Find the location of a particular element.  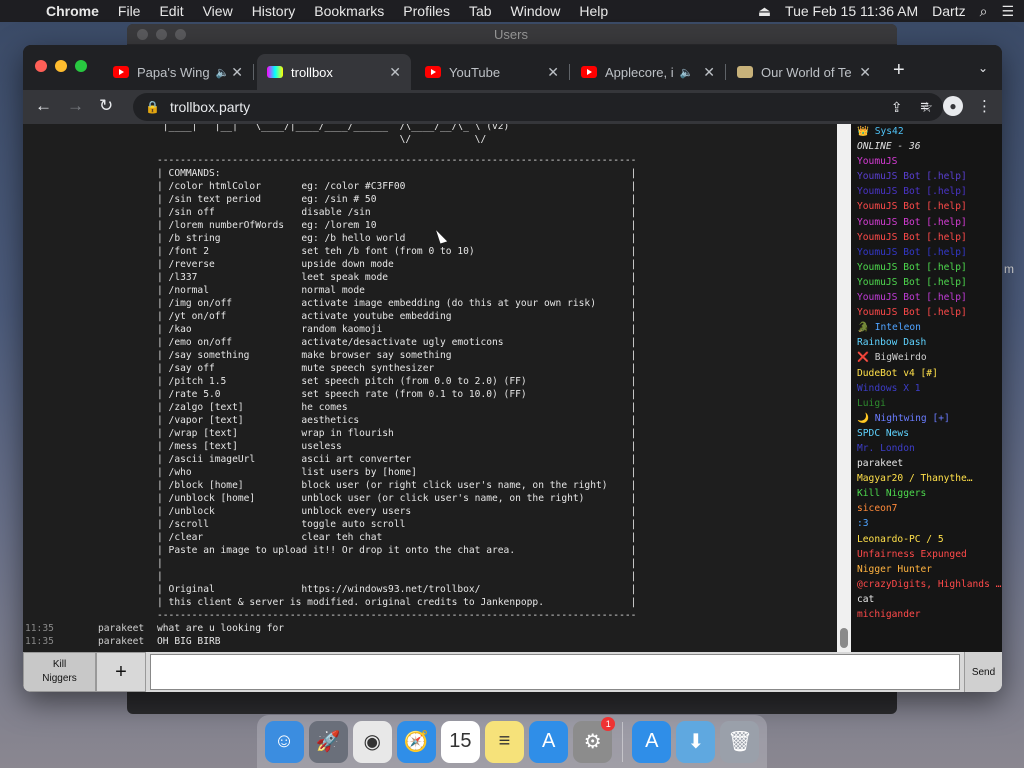

control-center-icon: ☰ is located at coordinates (1007, 11).